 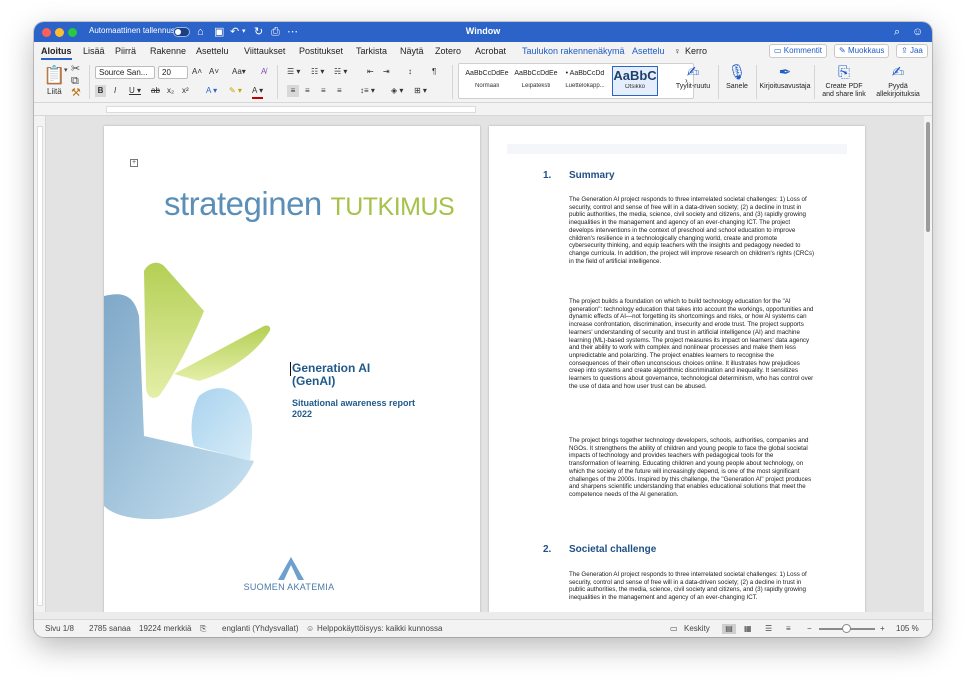 I want to click on more-icon: ⋯, so click(x=292, y=32).